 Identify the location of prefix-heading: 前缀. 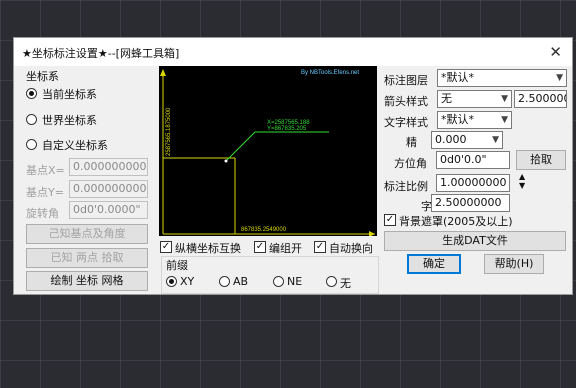
(177, 265).